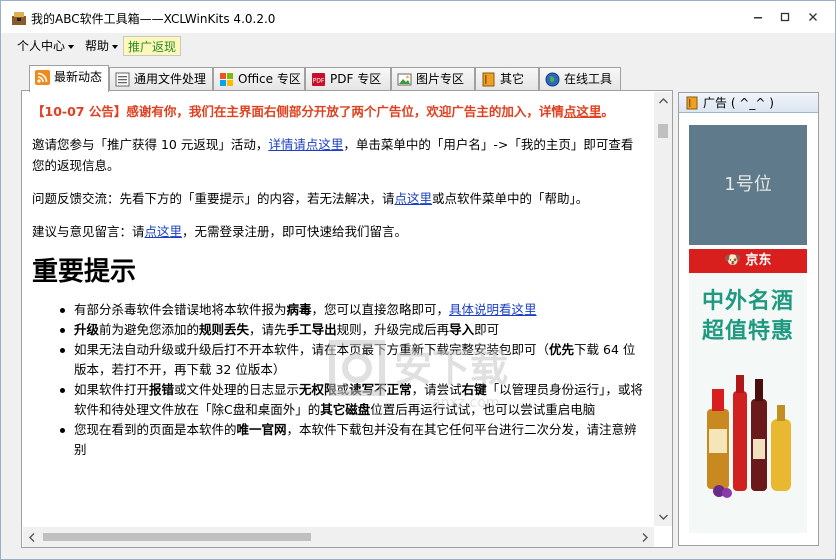 This screenshot has height=560, width=836. Describe the element at coordinates (663, 131) in the screenshot. I see `vertical-scroll-thumb` at that location.